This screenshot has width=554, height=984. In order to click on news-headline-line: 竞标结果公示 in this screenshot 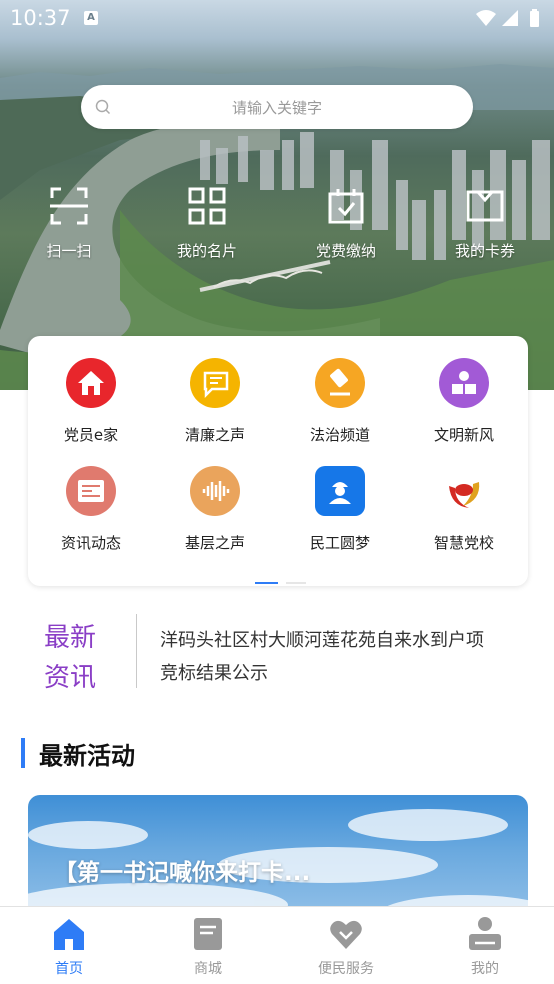, I will do `click(214, 673)`.